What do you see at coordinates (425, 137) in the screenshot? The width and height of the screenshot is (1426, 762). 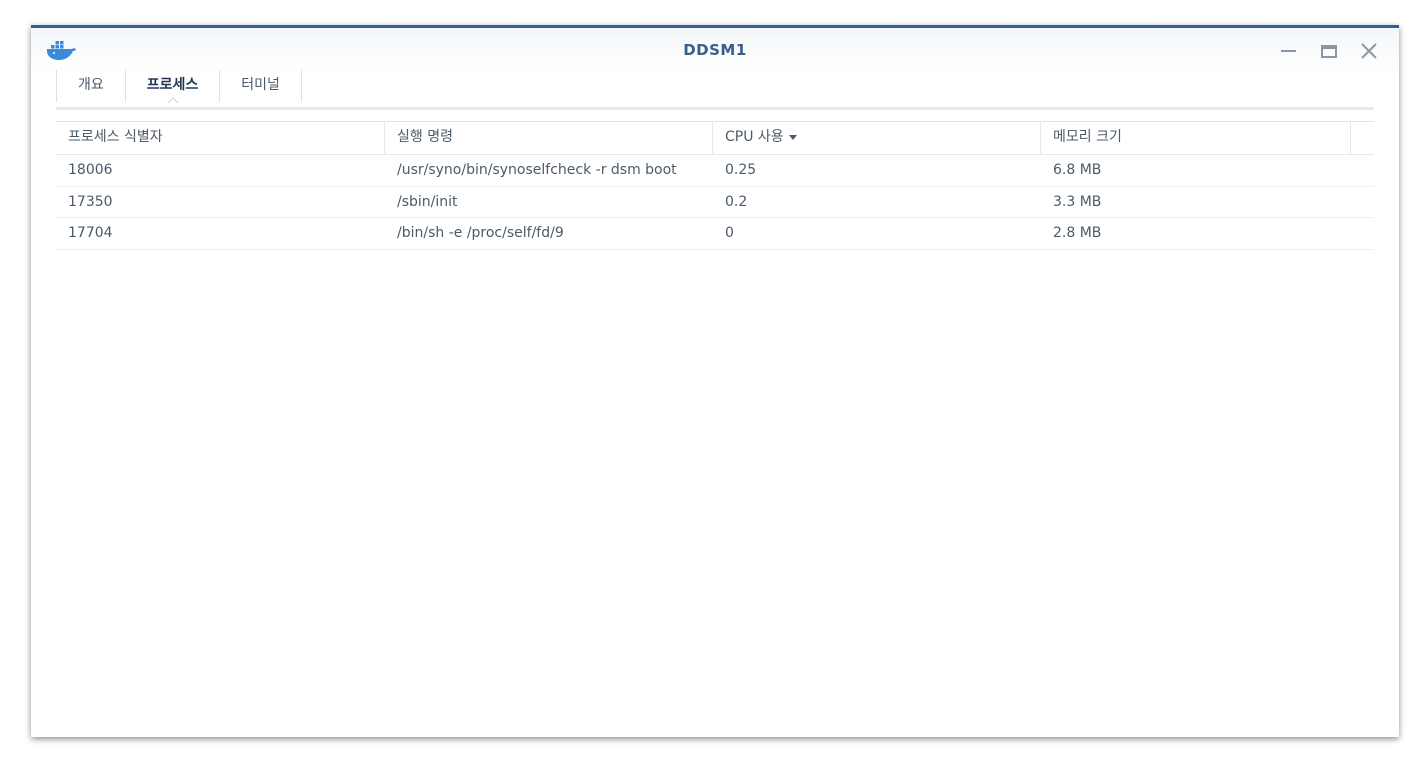 I see `column-header-label: 실행 명령` at bounding box center [425, 137].